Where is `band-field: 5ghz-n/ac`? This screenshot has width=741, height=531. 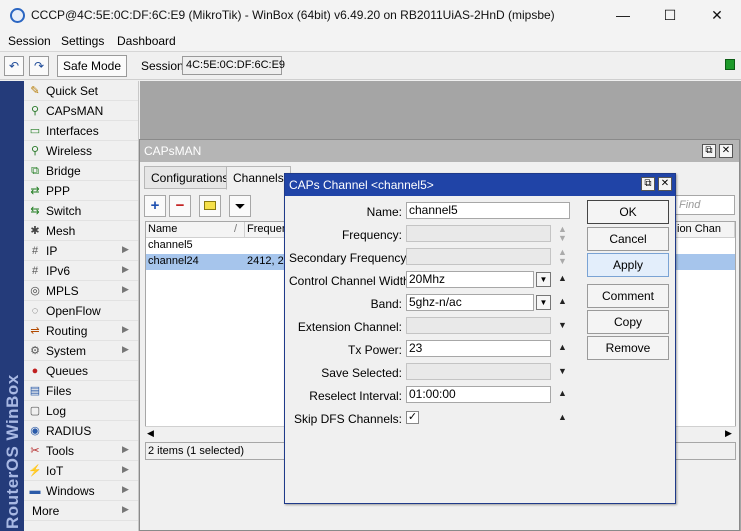
band-field: 5ghz-n/ac is located at coordinates (470, 302).